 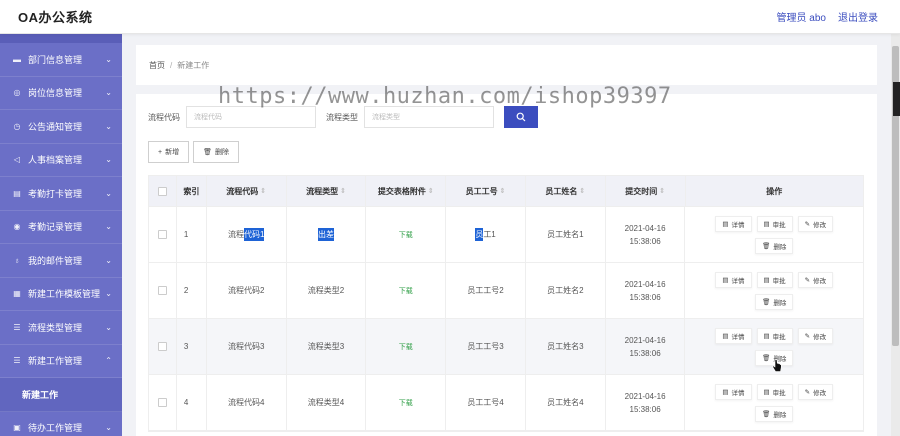 I want to click on ops-group: ▤ 详情 ▤ 审批 ✎ 修改 🗑︎ 删除, so click(x=774, y=402).